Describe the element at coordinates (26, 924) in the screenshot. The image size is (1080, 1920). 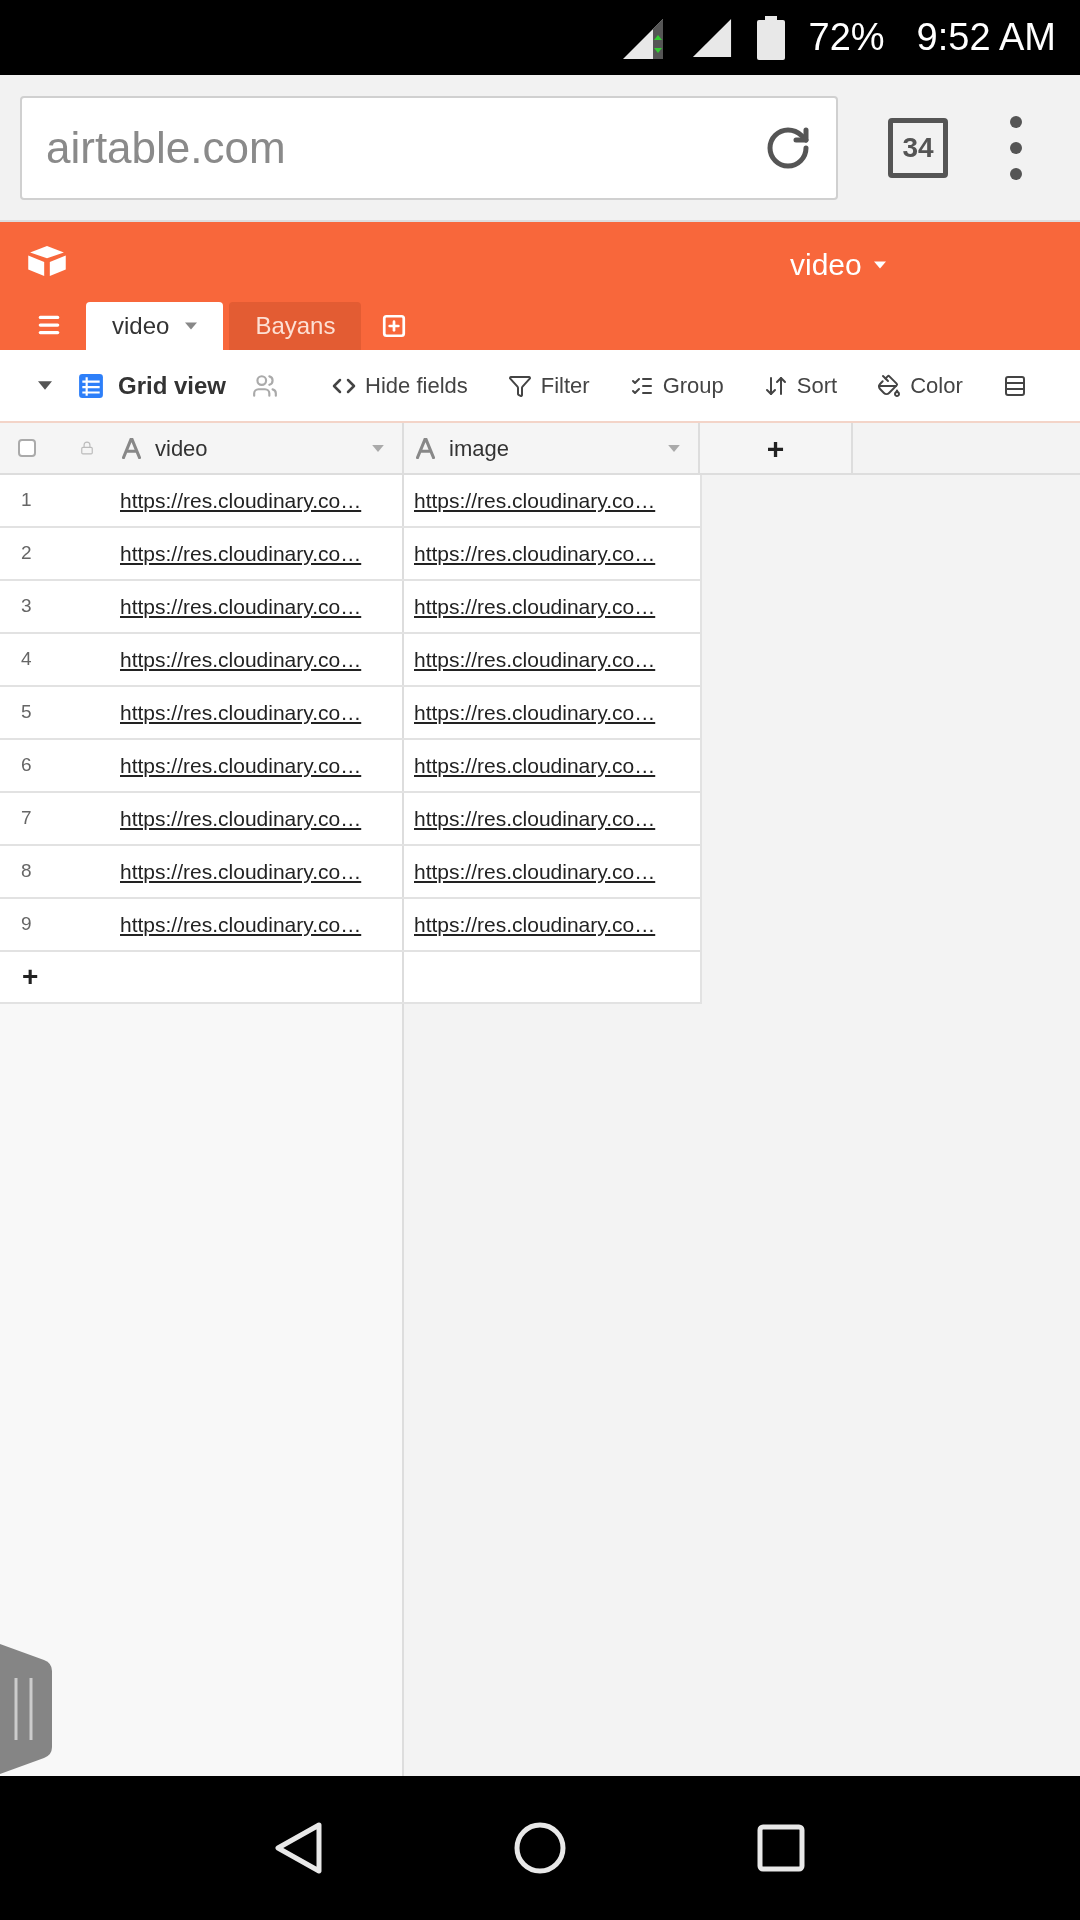
I see `row-number: 9` at that location.